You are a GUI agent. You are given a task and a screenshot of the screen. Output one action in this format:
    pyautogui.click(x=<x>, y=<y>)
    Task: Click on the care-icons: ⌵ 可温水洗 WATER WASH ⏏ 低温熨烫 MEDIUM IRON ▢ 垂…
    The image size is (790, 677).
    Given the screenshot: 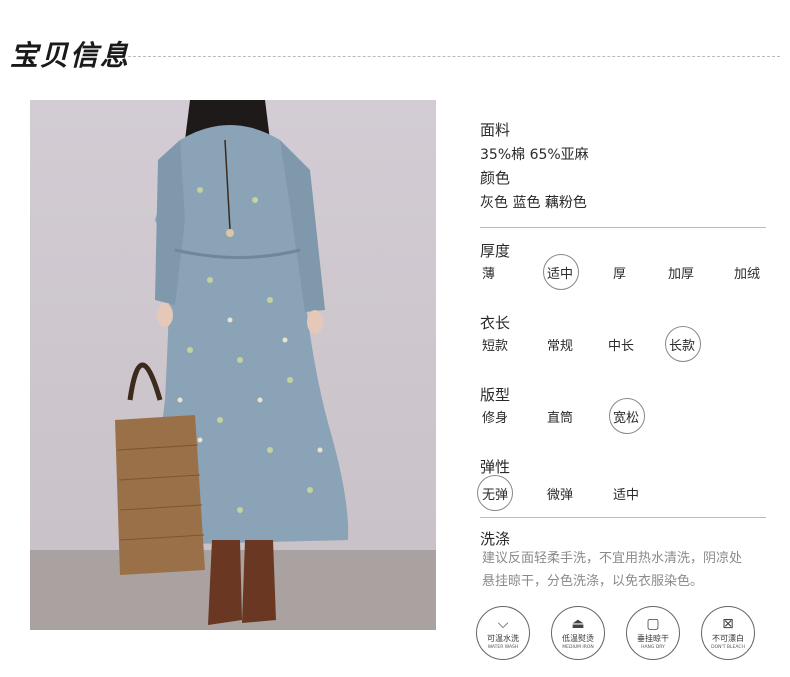 What is the action you would take?
    pyautogui.click(x=621, y=634)
    